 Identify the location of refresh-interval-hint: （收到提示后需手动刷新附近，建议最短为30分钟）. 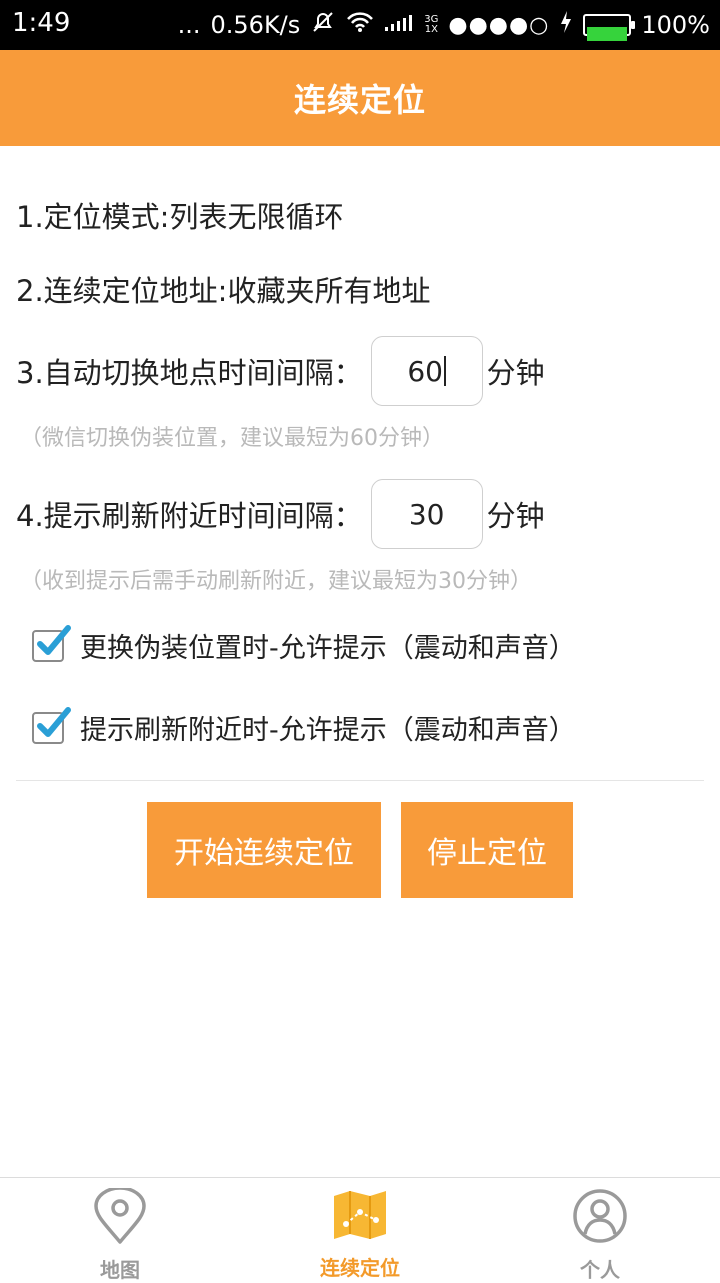
(276, 581).